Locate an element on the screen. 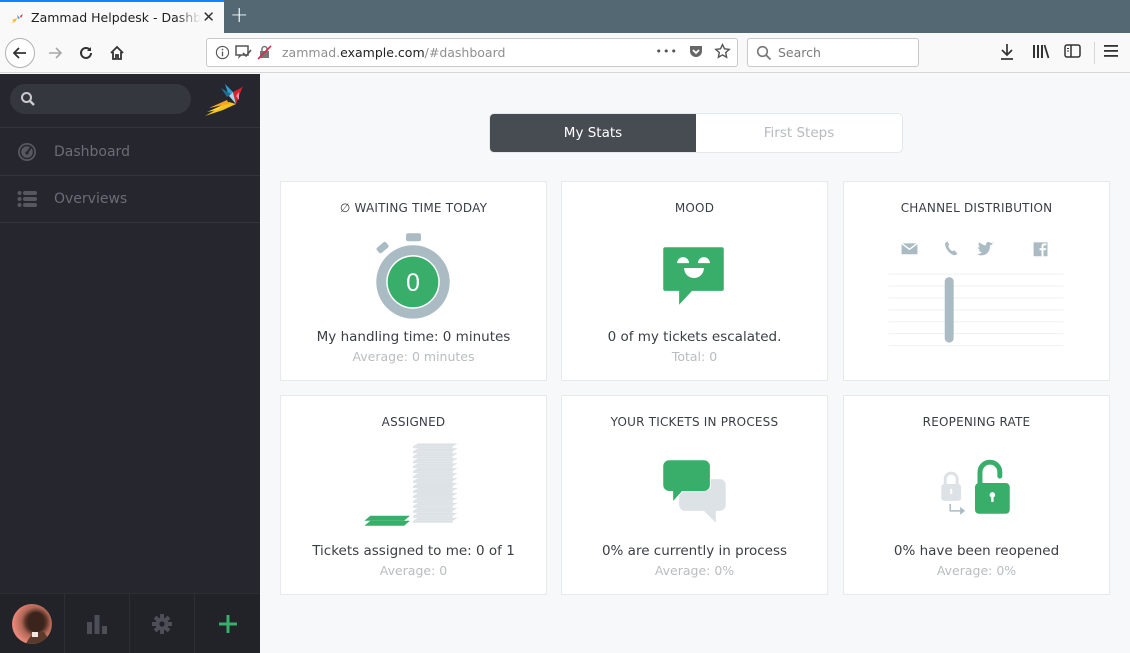 The image size is (1130, 653). avatar is located at coordinates (32, 624).